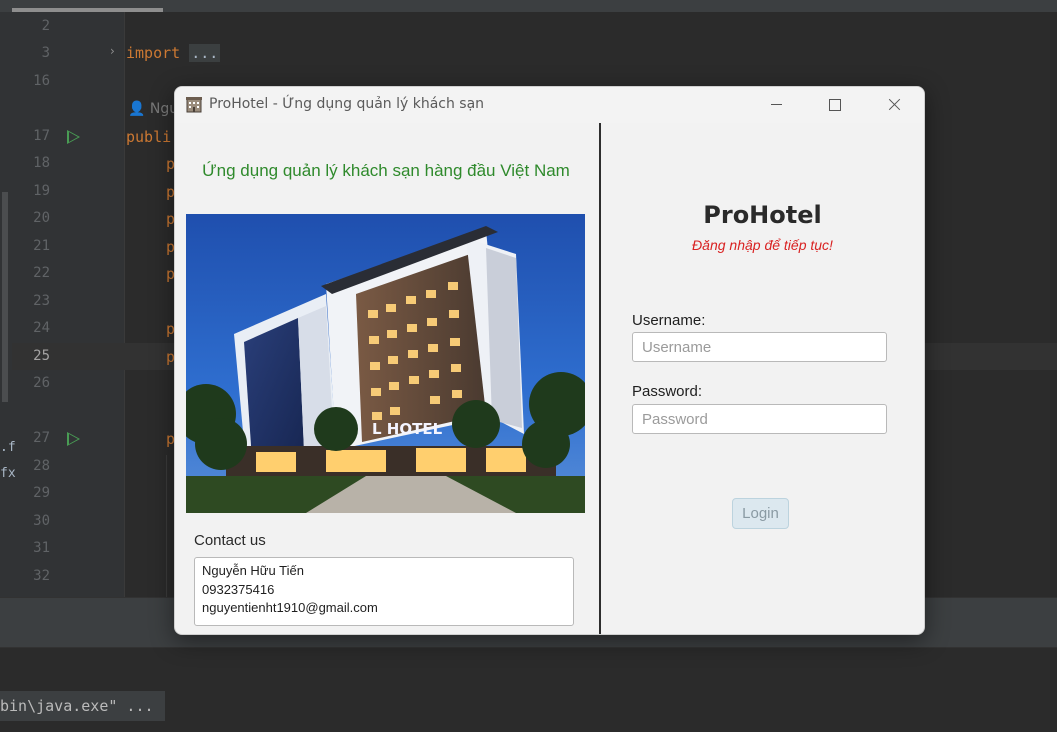  Describe the element at coordinates (45, 53) in the screenshot. I see `line-number: 3` at that location.